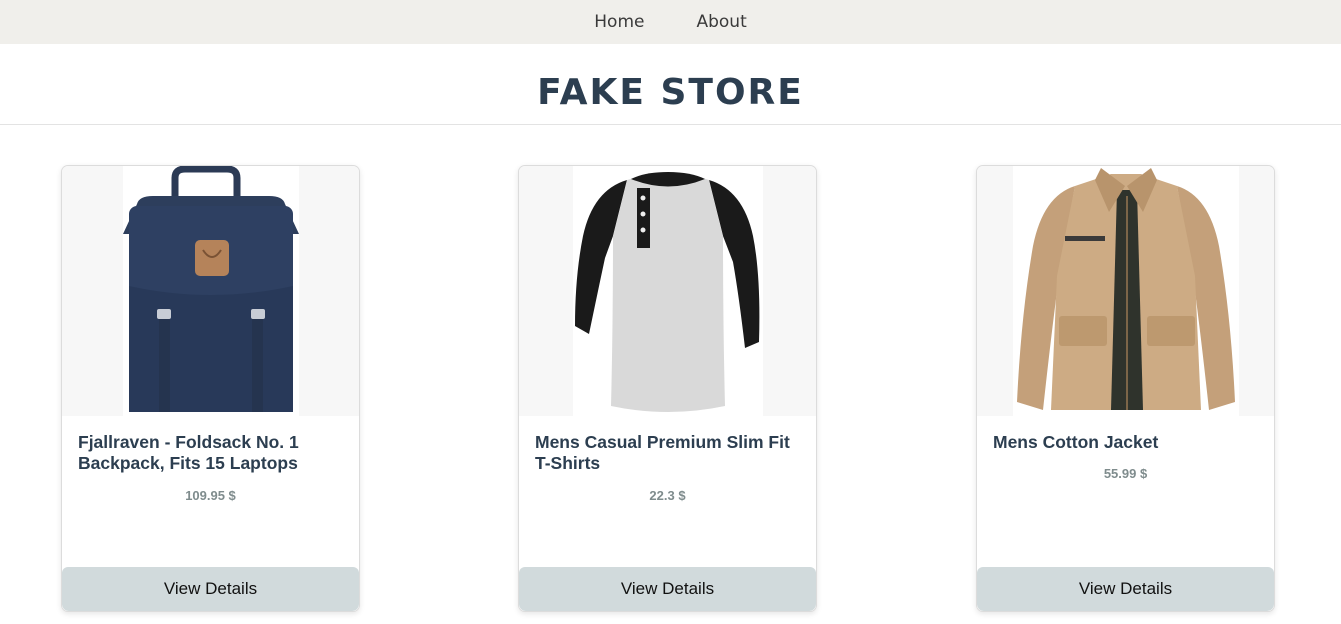 This screenshot has height=624, width=1341. I want to click on nav-about-link: About, so click(721, 22).